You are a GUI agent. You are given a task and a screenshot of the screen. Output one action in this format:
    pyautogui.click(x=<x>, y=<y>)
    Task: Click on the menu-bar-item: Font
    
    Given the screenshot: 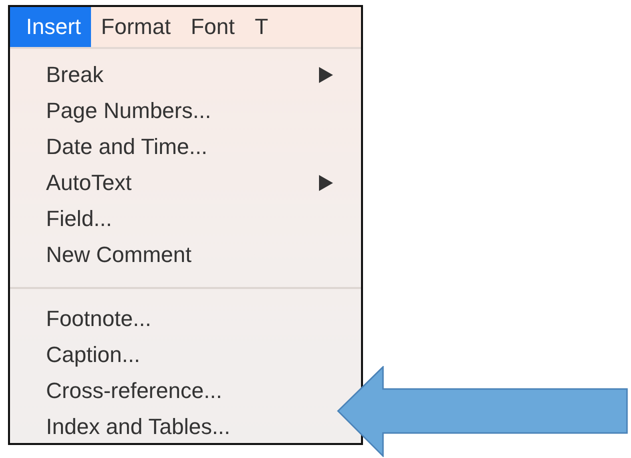 What is the action you would take?
    pyautogui.click(x=212, y=27)
    